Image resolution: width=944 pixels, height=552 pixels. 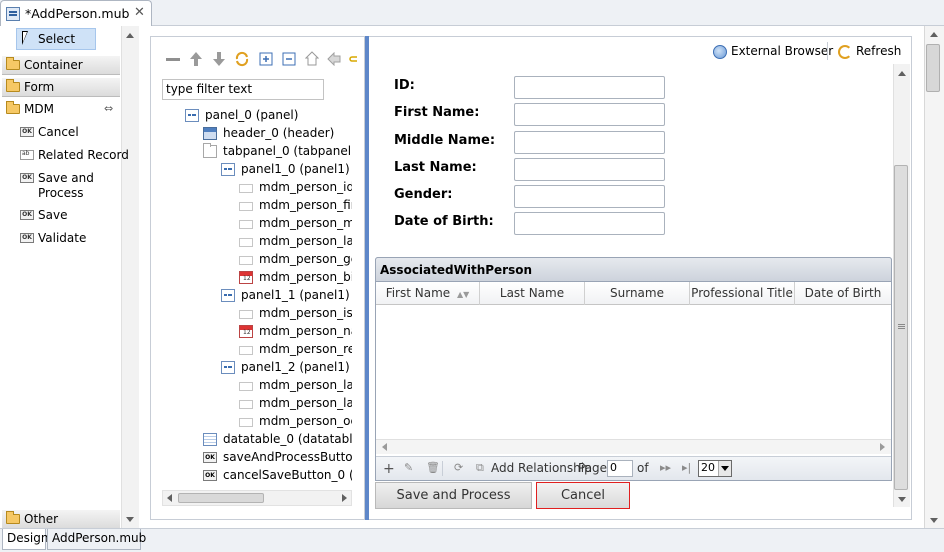 I want to click on preview-scroll-thumb, so click(x=901, y=327).